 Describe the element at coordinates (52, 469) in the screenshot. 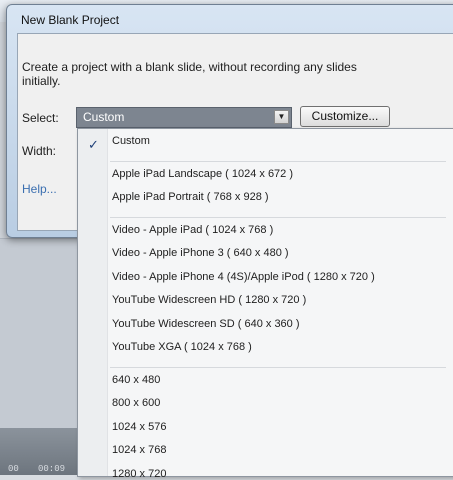

I see `timeline-time: 00:09` at that location.